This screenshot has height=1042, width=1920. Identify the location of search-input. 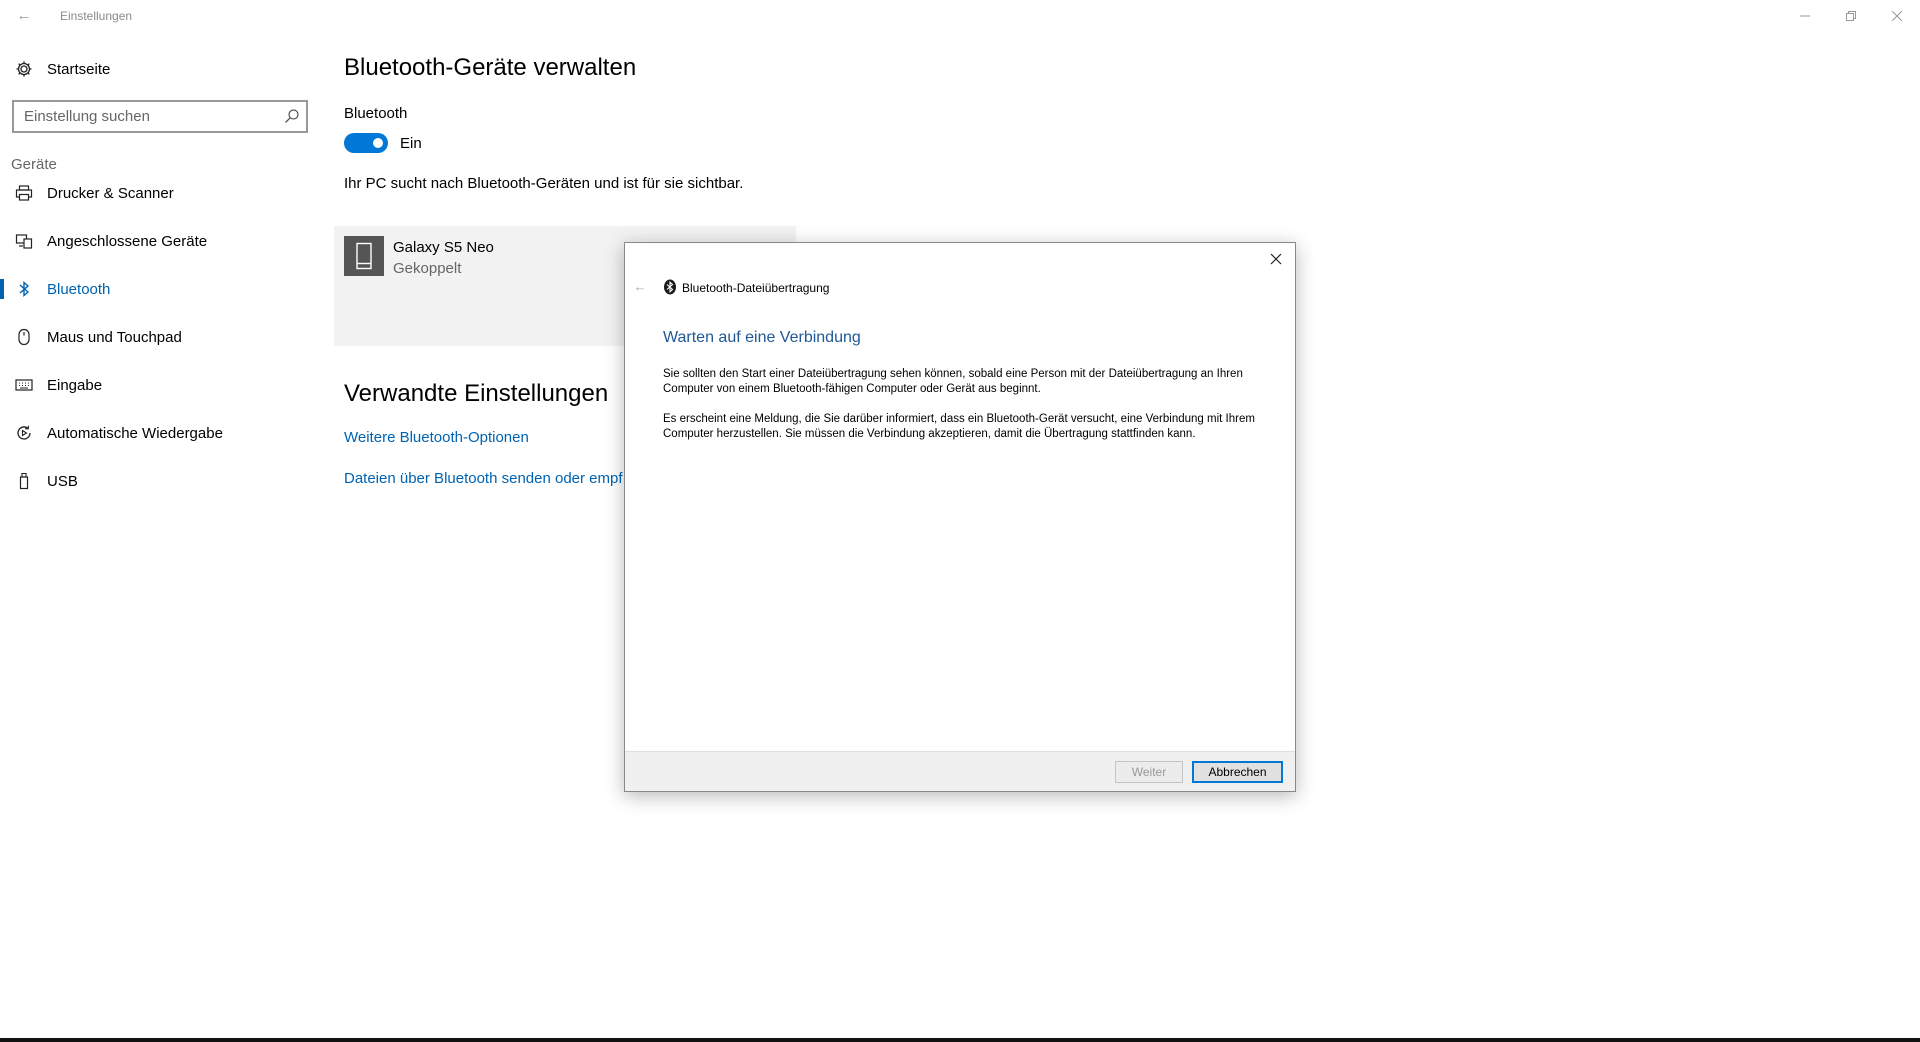
(144, 116).